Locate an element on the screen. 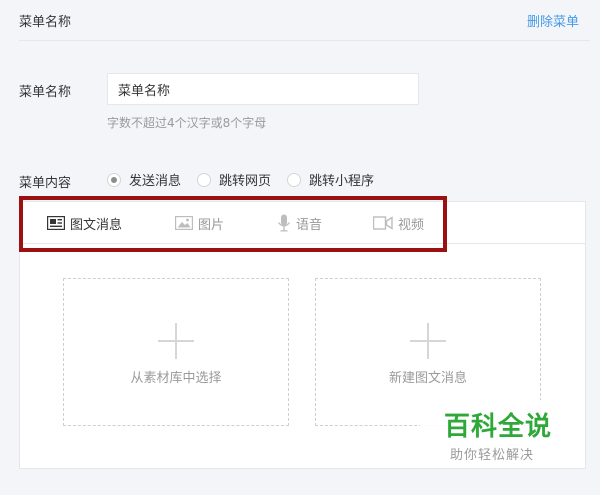 The width and height of the screenshot is (600, 495). radio-label: 跳转网页 is located at coordinates (245, 181).